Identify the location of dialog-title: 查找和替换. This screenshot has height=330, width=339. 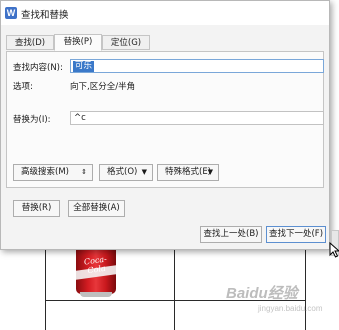
(45, 15).